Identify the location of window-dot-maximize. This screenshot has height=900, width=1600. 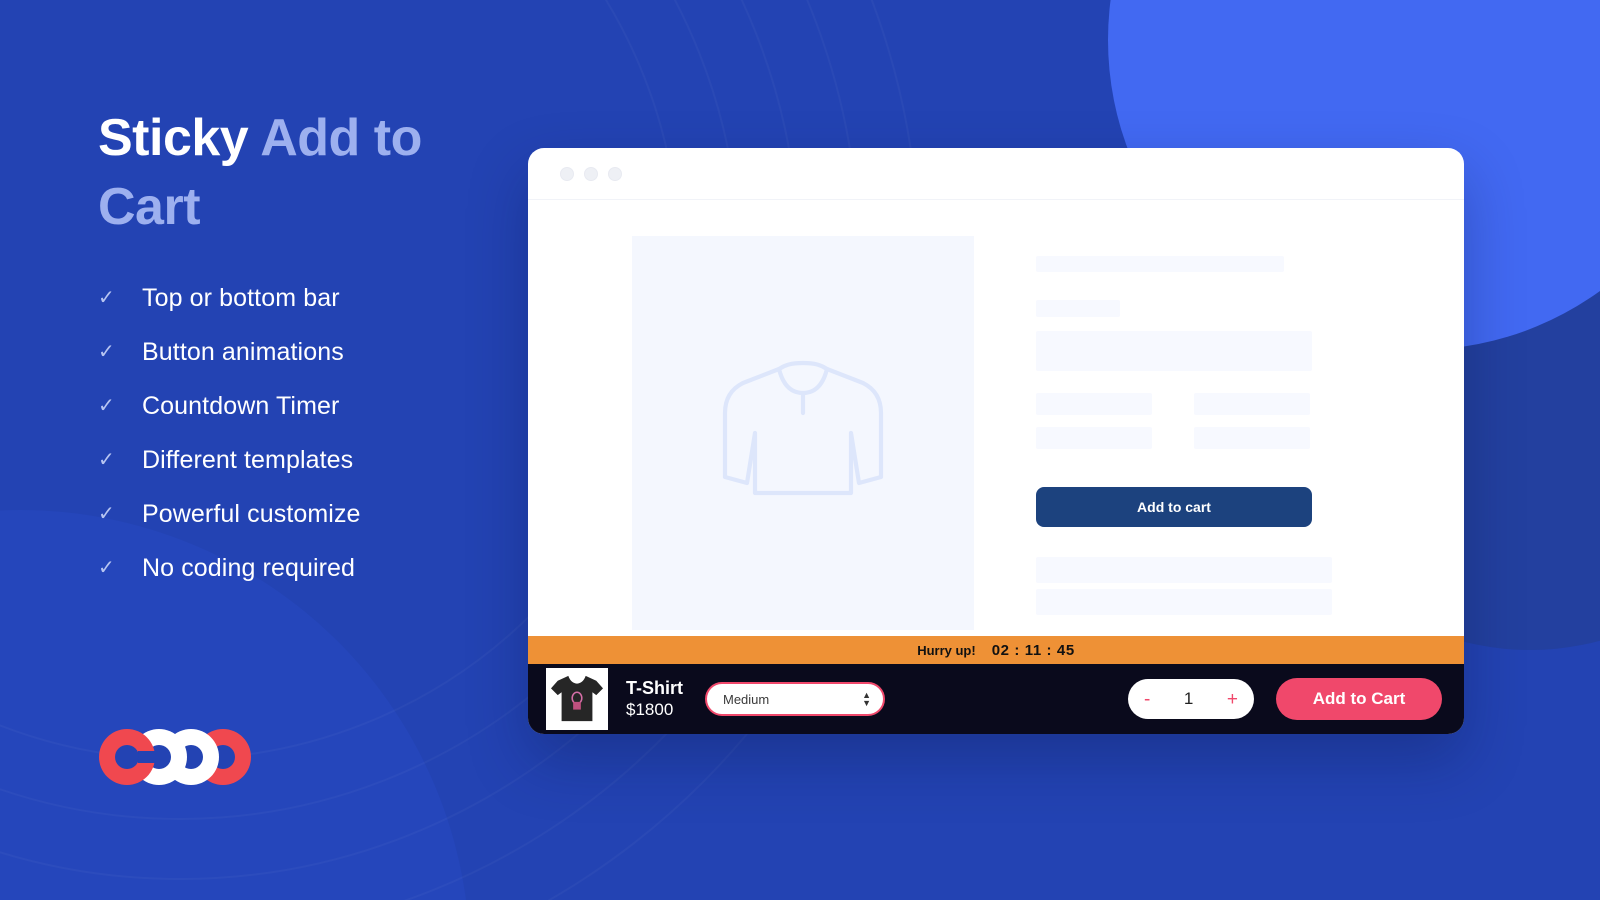
(615, 173).